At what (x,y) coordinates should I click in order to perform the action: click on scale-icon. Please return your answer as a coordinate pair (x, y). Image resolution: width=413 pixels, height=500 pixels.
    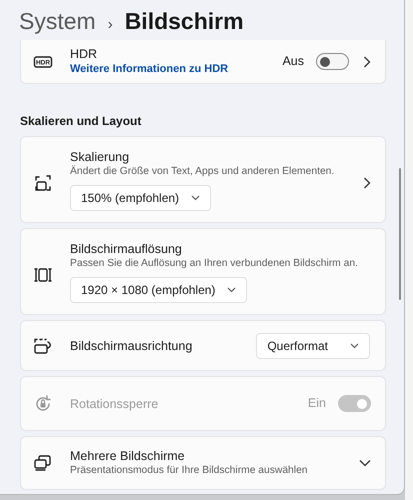
    Looking at the image, I should click on (43, 183).